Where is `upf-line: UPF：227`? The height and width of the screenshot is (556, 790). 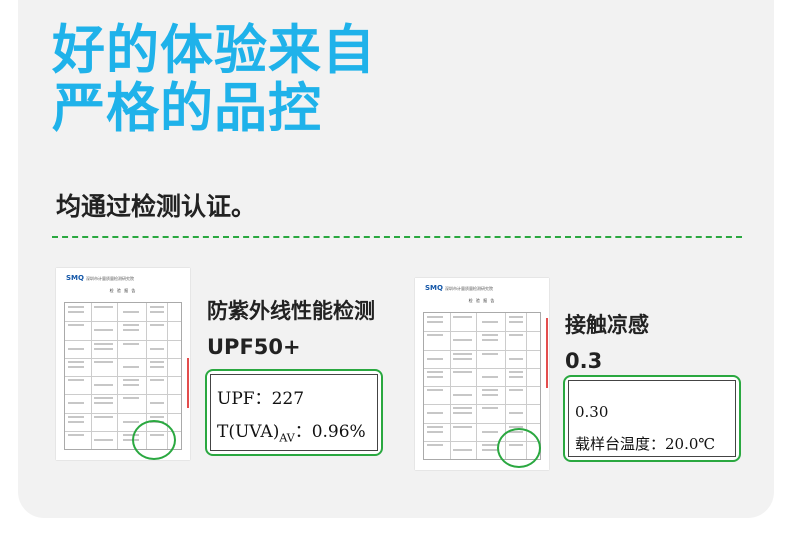 upf-line: UPF：227 is located at coordinates (260, 396).